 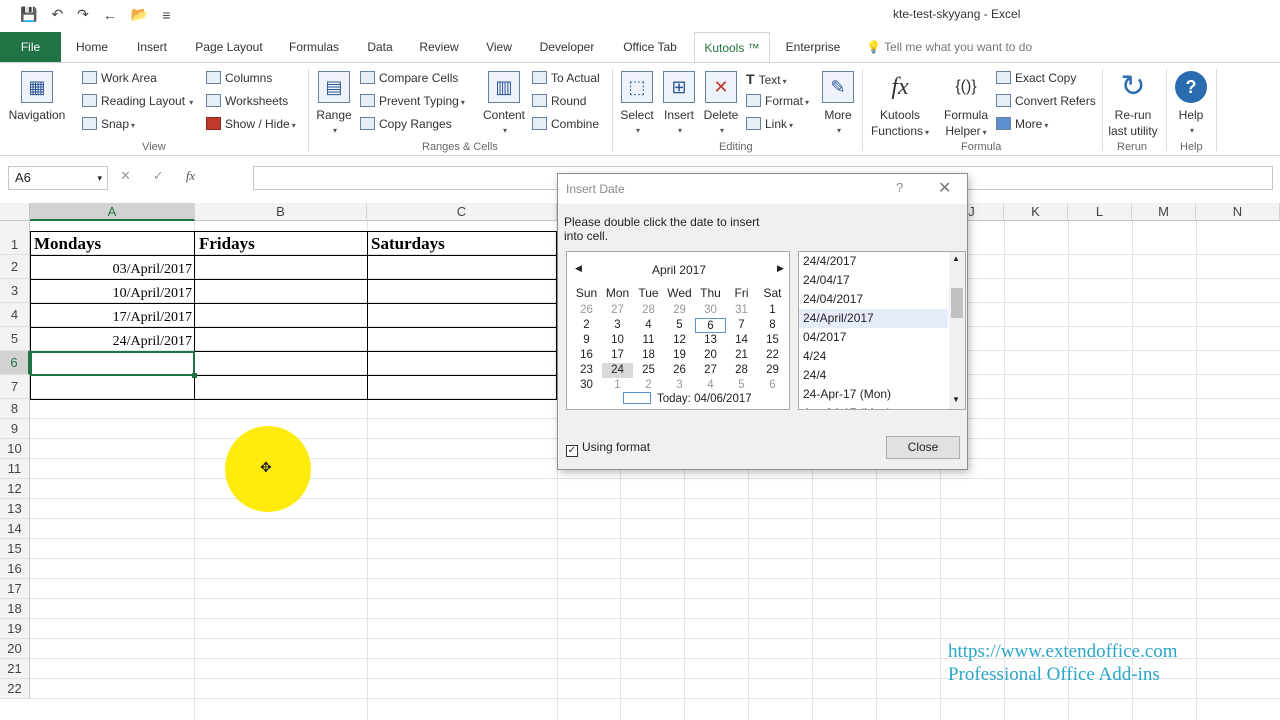 What do you see at coordinates (125, 176) in the screenshot?
I see `cancel-icon: ✕` at bounding box center [125, 176].